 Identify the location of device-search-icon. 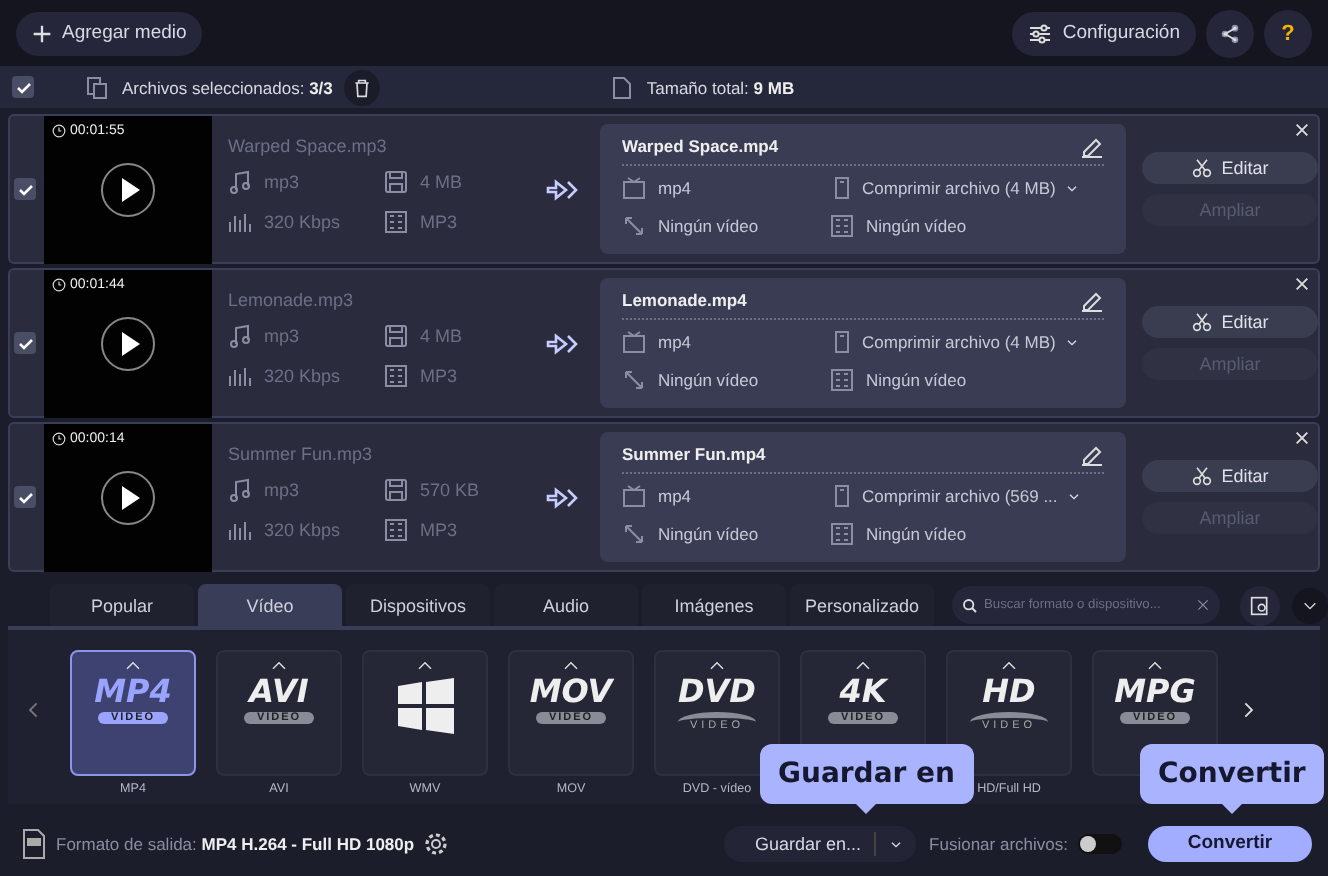
(1260, 605).